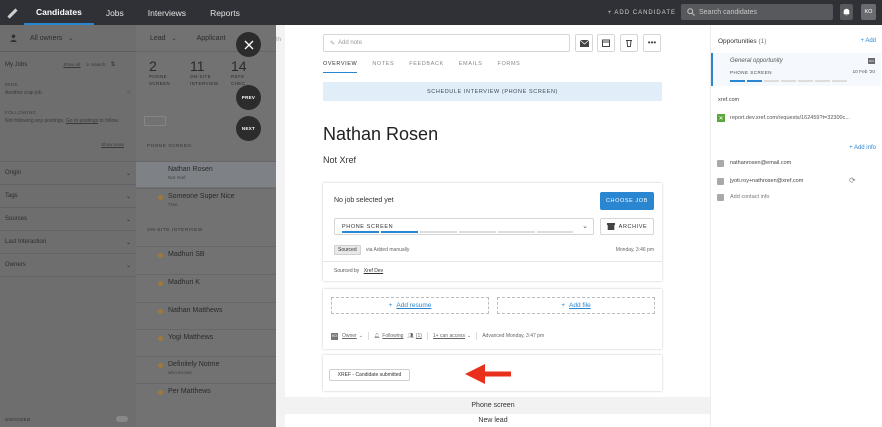  What do you see at coordinates (206, 174) in the screenshot?
I see `list-item: Nathan Rosen Not Xref` at bounding box center [206, 174].